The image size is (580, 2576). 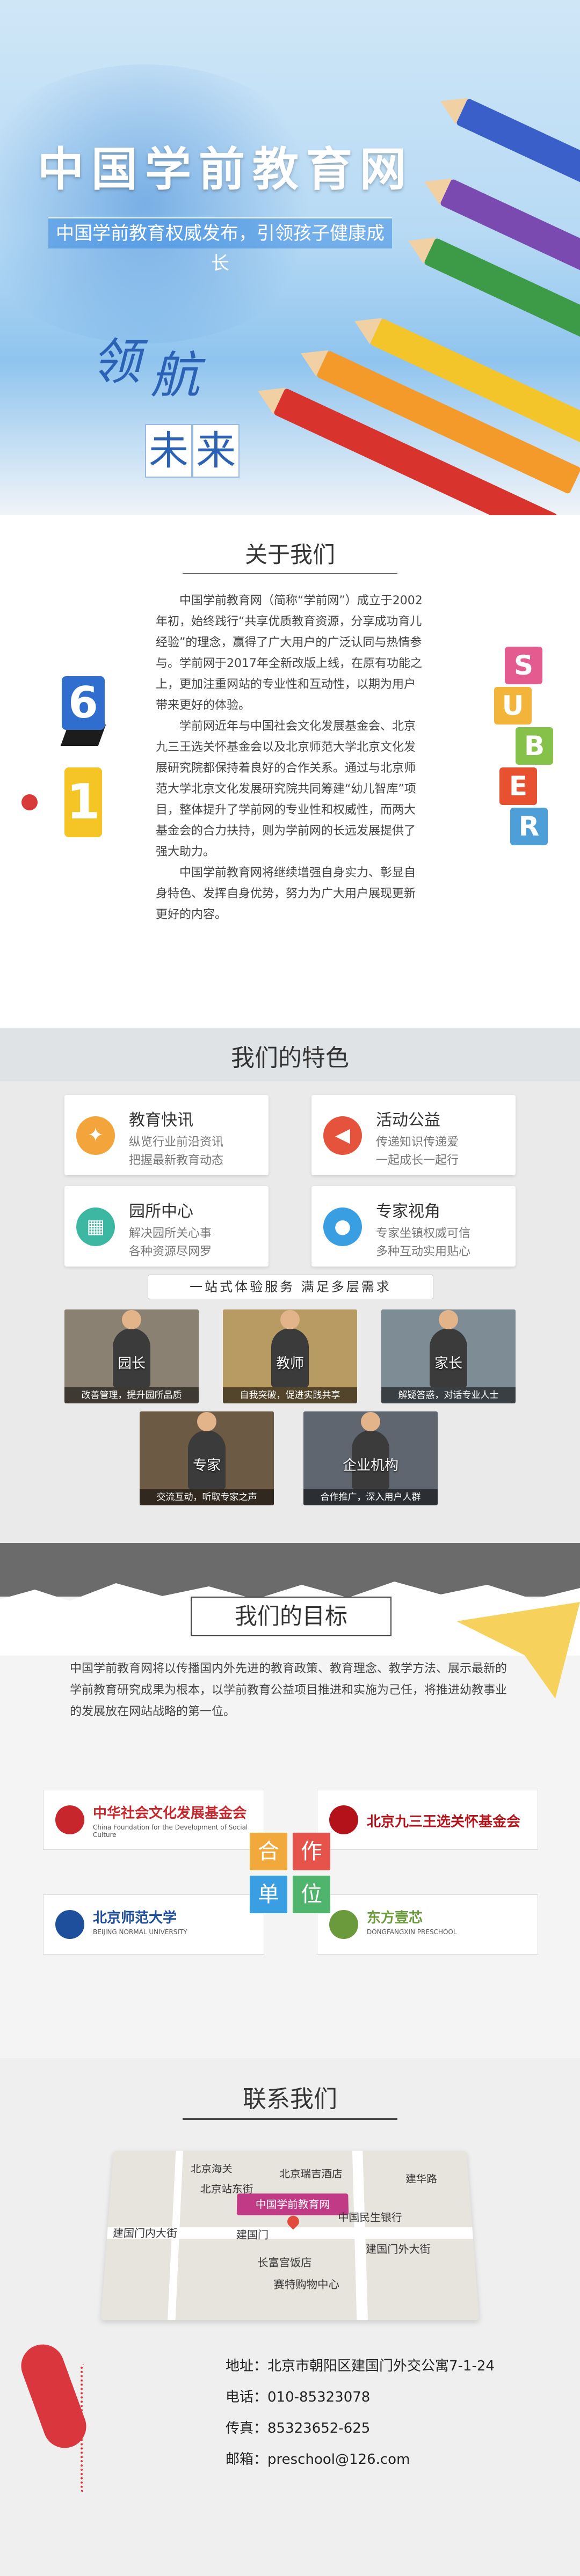 I want to click on preschool-logo-icon, so click(x=344, y=1924).